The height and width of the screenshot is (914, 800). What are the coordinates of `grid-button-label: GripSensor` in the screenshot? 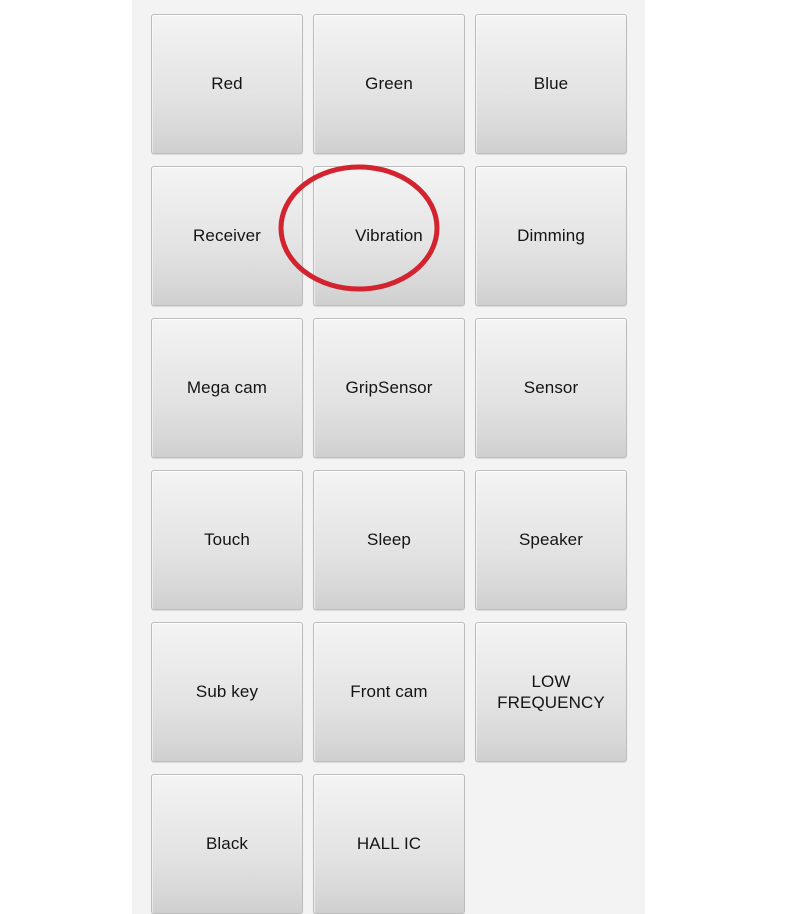 It's located at (389, 388).